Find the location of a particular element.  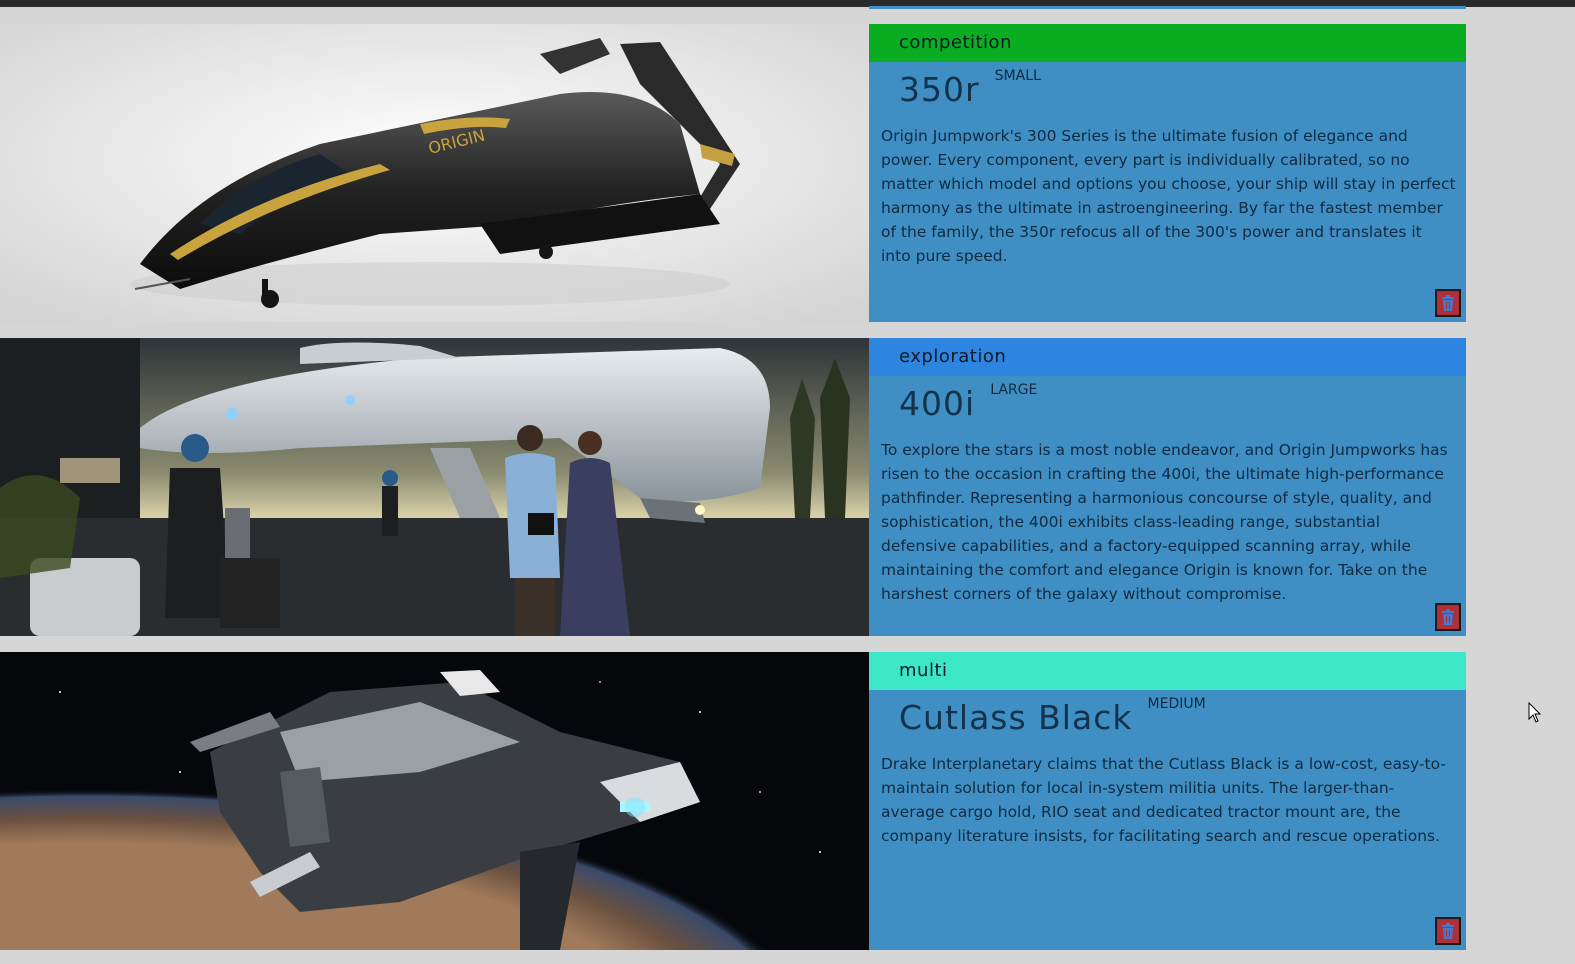

ship-name-row: 400i LARGE is located at coordinates (1167, 404).